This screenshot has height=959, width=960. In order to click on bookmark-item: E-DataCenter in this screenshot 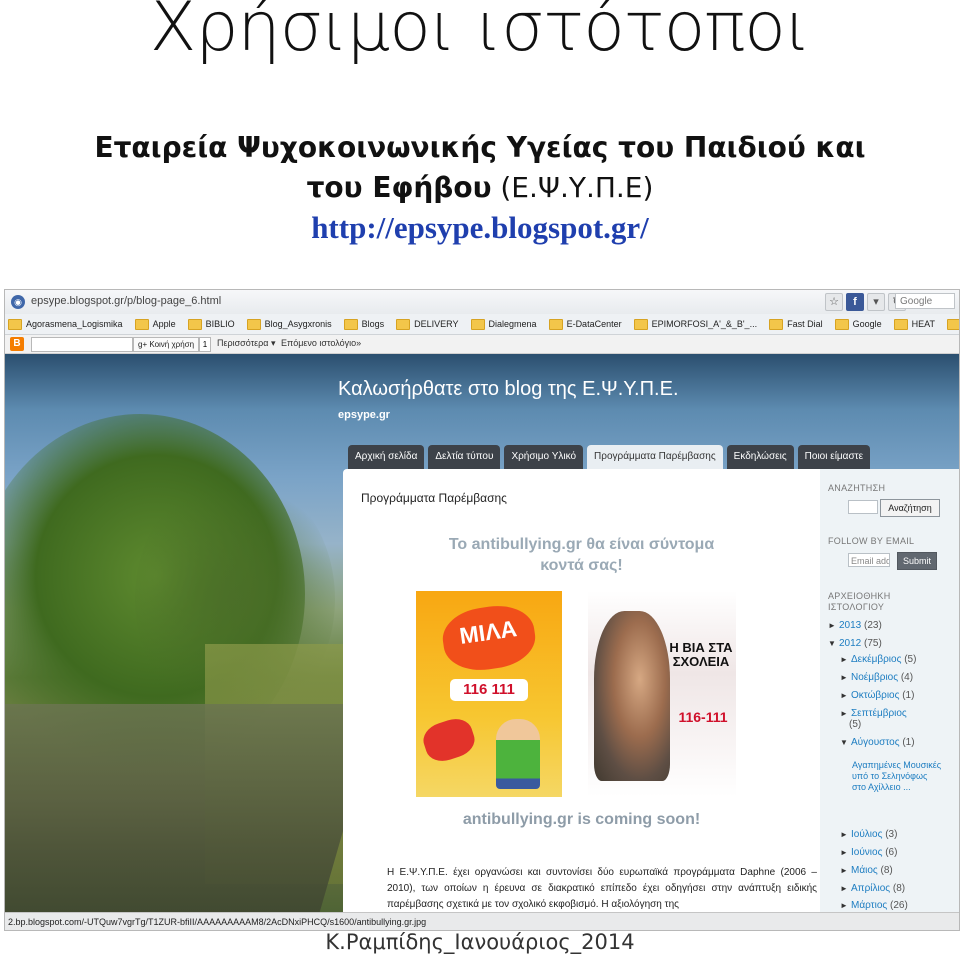, I will do `click(584, 324)`.